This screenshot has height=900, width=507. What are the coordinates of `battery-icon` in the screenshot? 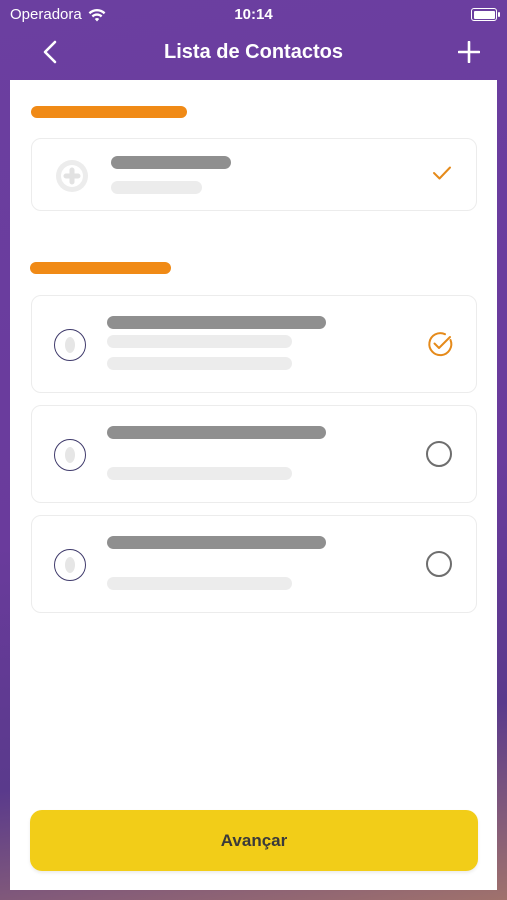 It's located at (485, 14).